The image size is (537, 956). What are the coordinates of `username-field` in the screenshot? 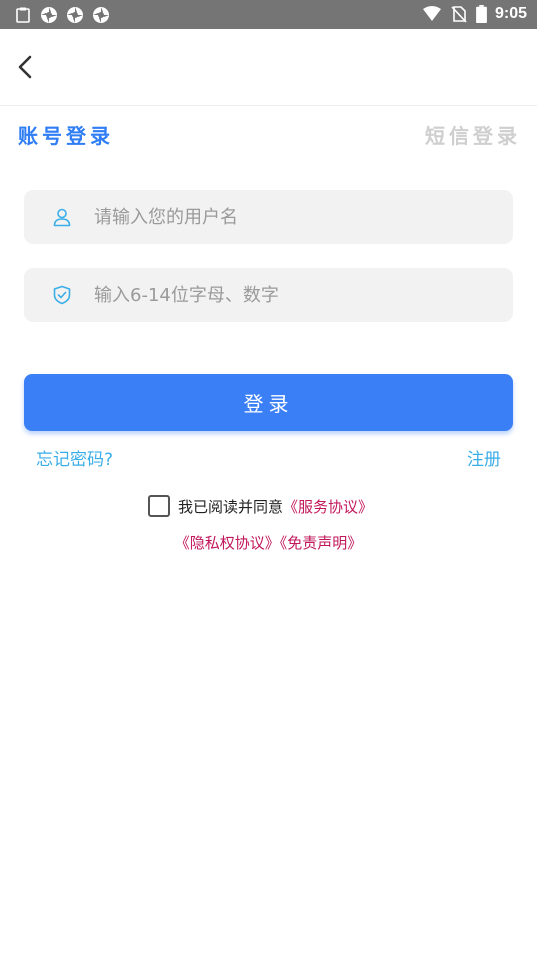 It's located at (268, 217).